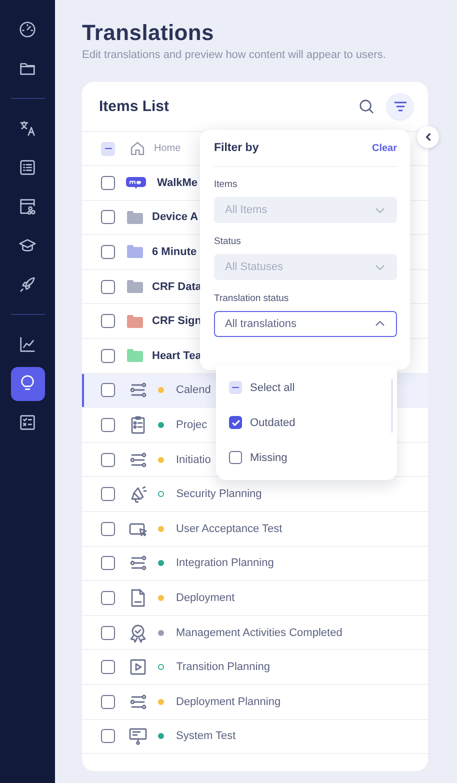  I want to click on item-name: Management Activities Completed, so click(259, 632).